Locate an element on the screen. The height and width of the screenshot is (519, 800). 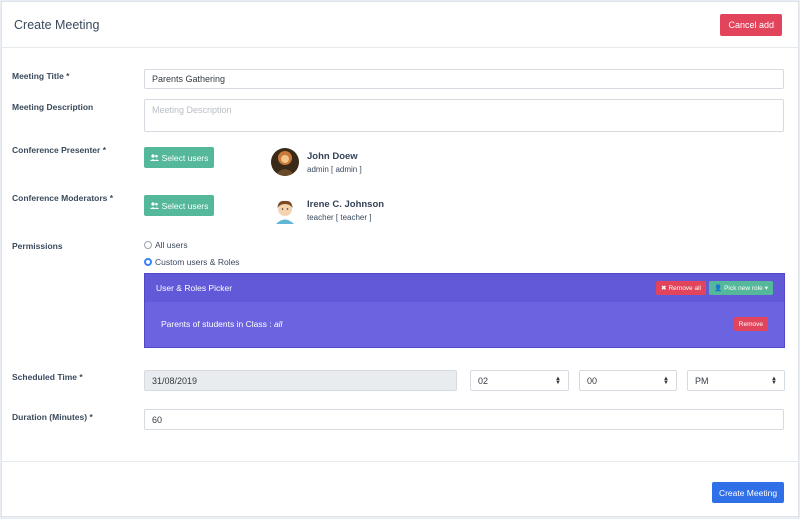
cancel-add-button: Cancel add is located at coordinates (751, 24).